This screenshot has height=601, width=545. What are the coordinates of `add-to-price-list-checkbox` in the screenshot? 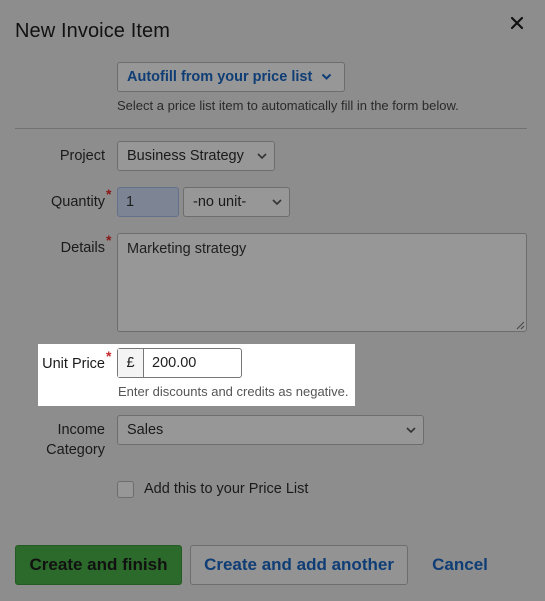 It's located at (125, 489).